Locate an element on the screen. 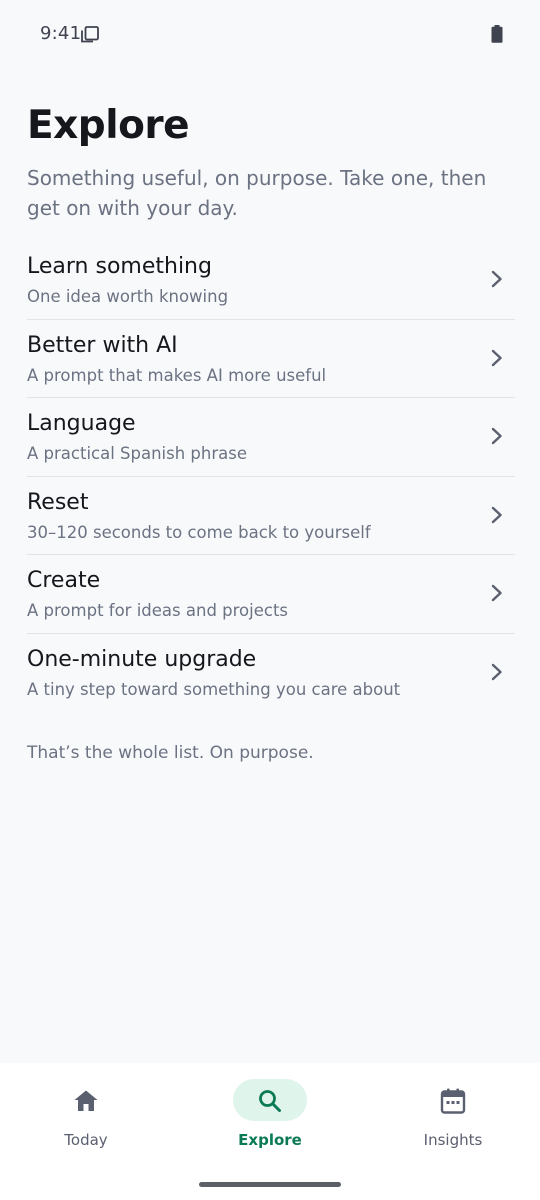  list-item-title: One-minute upgrade is located at coordinates (142, 659).